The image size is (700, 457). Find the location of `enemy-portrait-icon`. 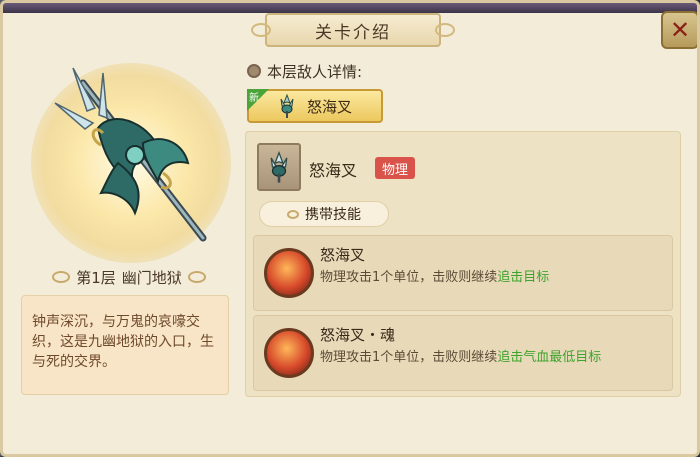

enemy-portrait-icon is located at coordinates (279, 166).